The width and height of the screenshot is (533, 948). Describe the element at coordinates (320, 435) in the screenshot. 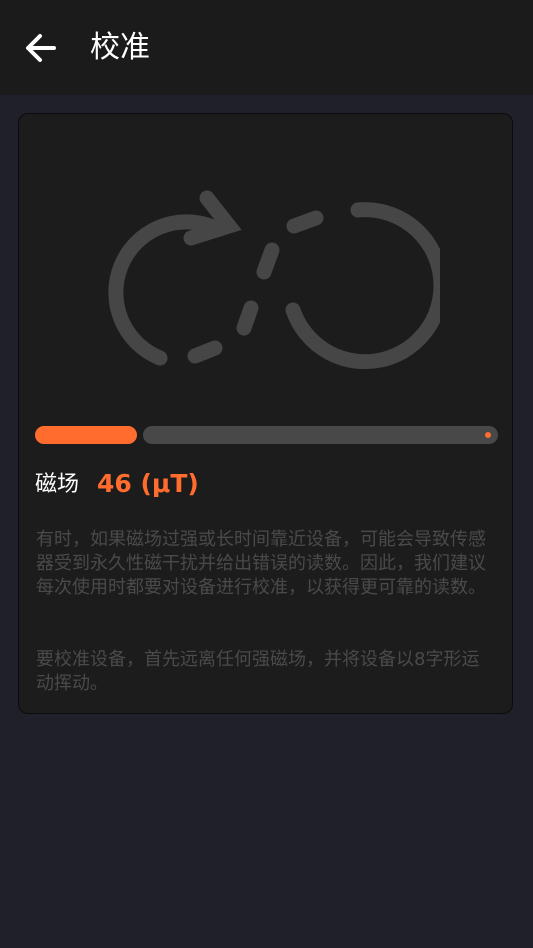

I see `calibration-progress-track` at that location.